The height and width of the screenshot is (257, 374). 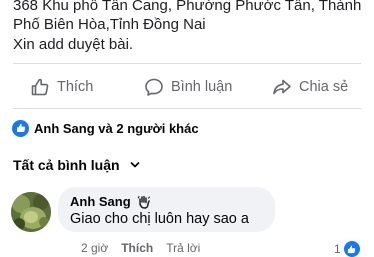 What do you see at coordinates (324, 87) in the screenshot?
I see `share-label: Chia sẻ` at bounding box center [324, 87].